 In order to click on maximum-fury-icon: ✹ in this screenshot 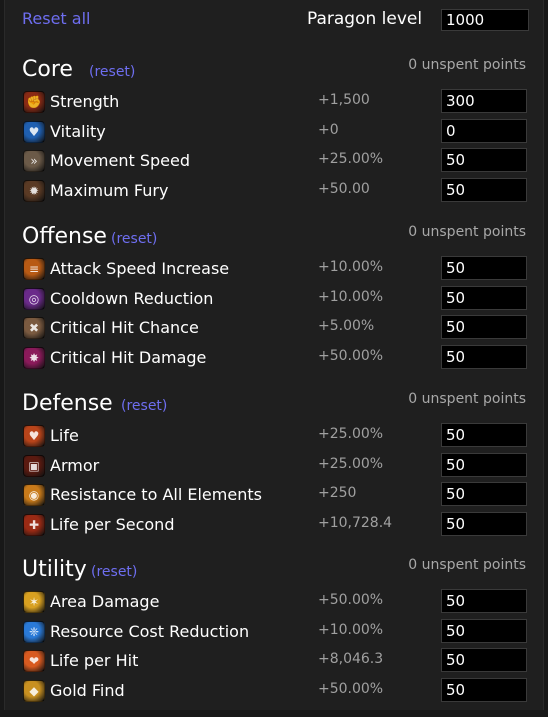, I will do `click(34, 191)`.